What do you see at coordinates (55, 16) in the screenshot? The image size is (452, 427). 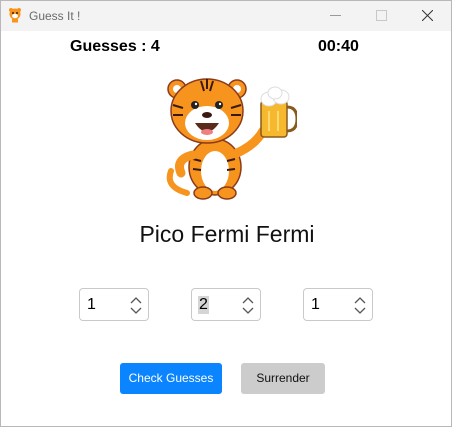 I see `window-title: Guess It !` at bounding box center [55, 16].